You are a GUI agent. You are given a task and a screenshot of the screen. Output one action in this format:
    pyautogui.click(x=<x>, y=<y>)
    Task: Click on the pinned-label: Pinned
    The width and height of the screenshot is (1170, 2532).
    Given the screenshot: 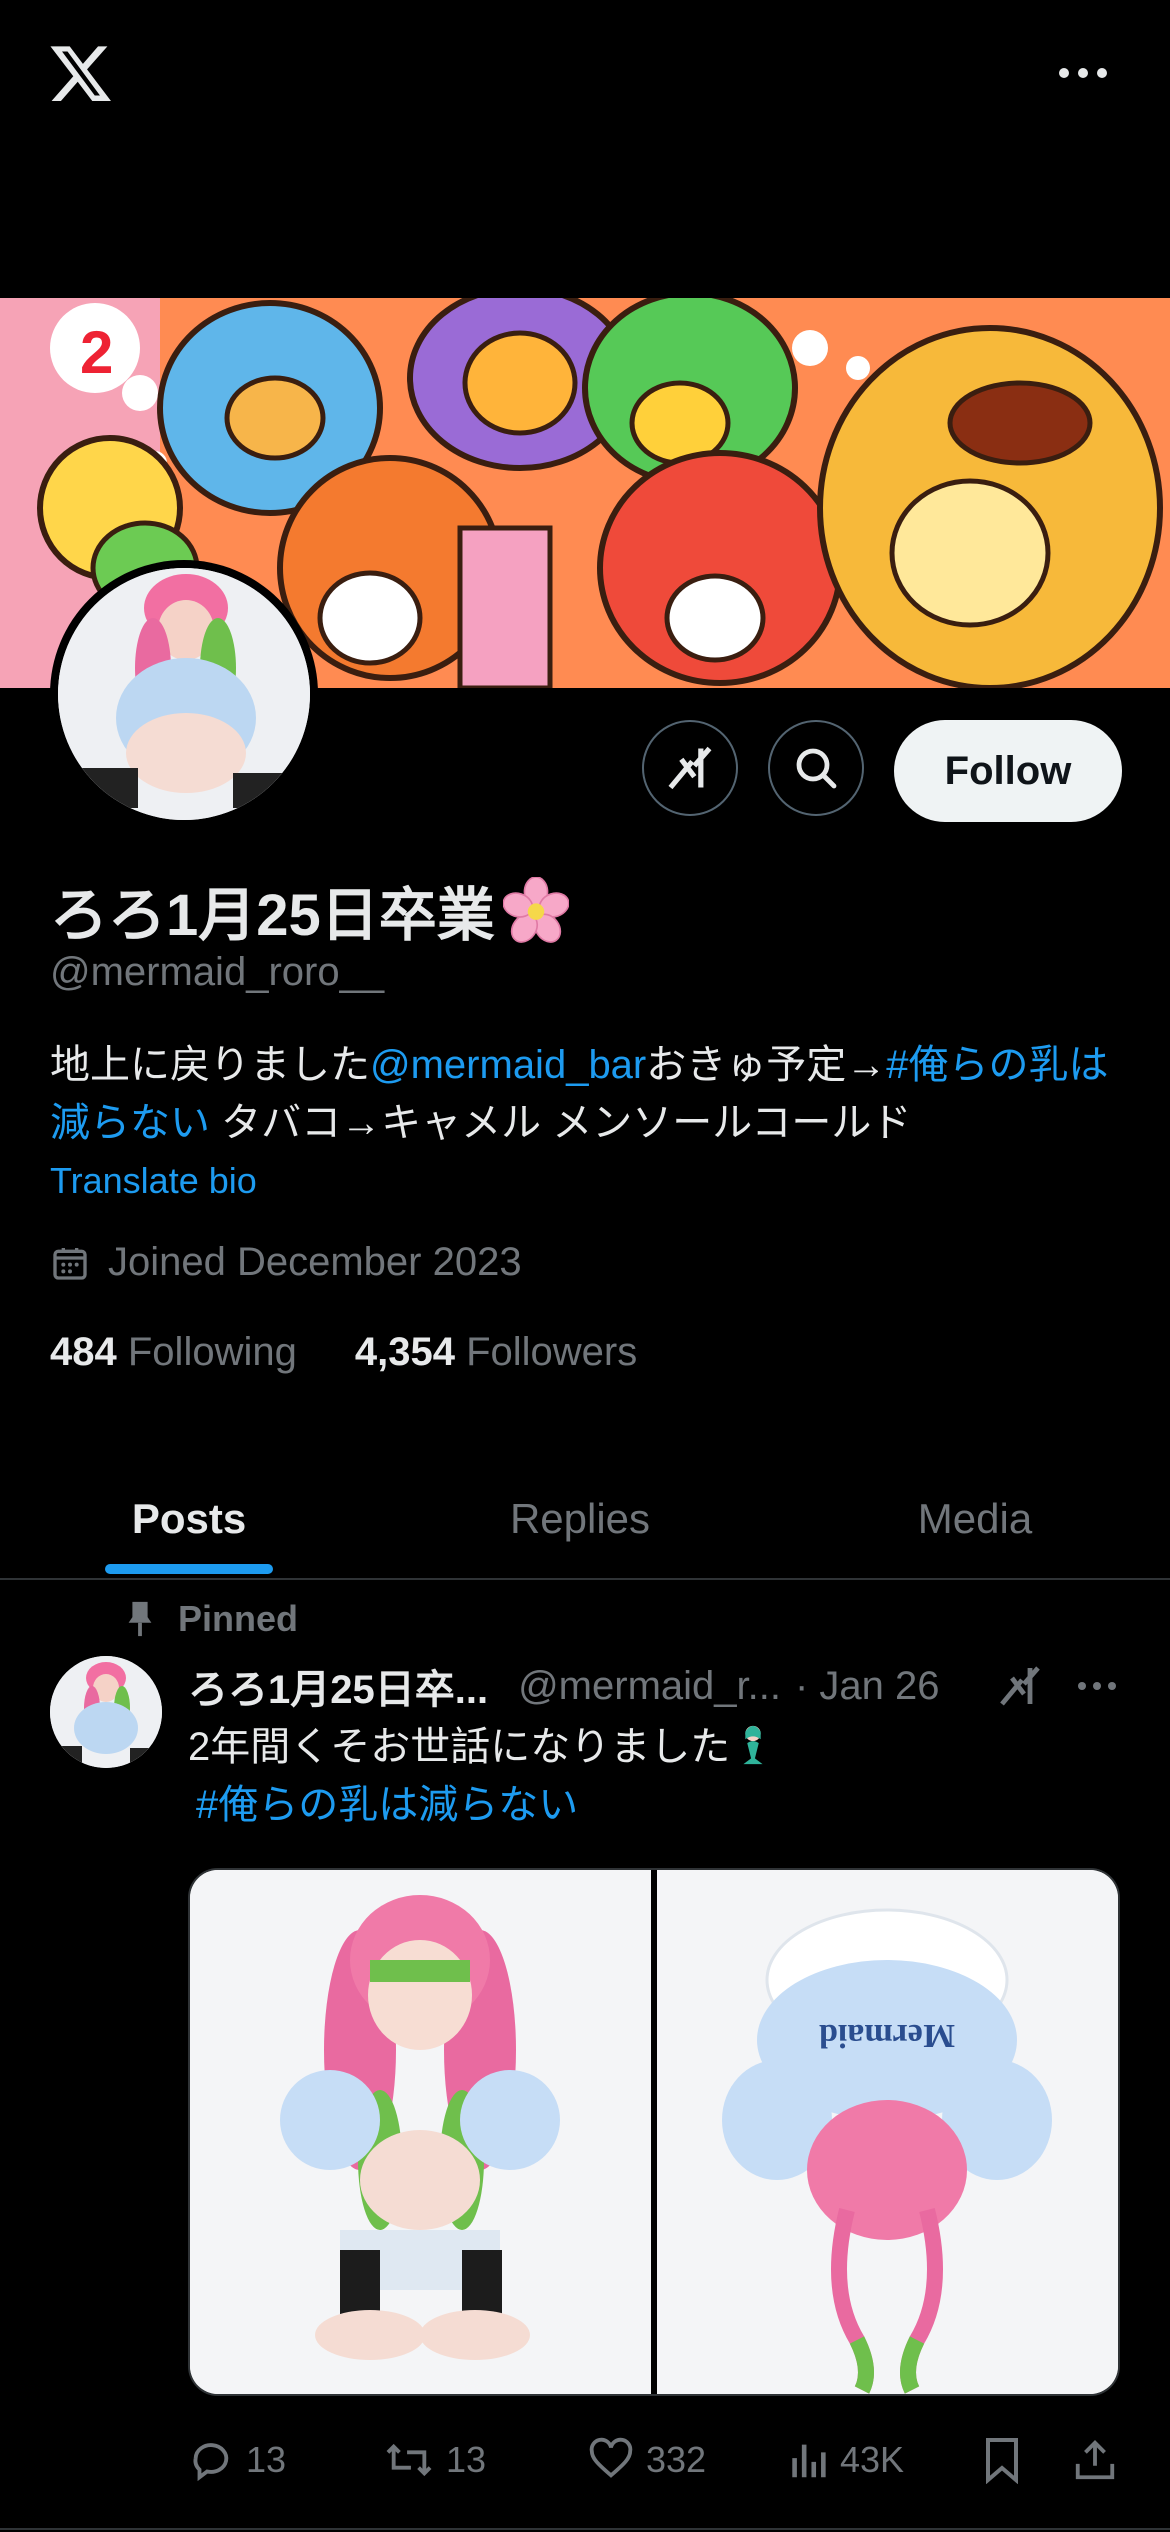 What is the action you would take?
    pyautogui.click(x=211, y=1619)
    